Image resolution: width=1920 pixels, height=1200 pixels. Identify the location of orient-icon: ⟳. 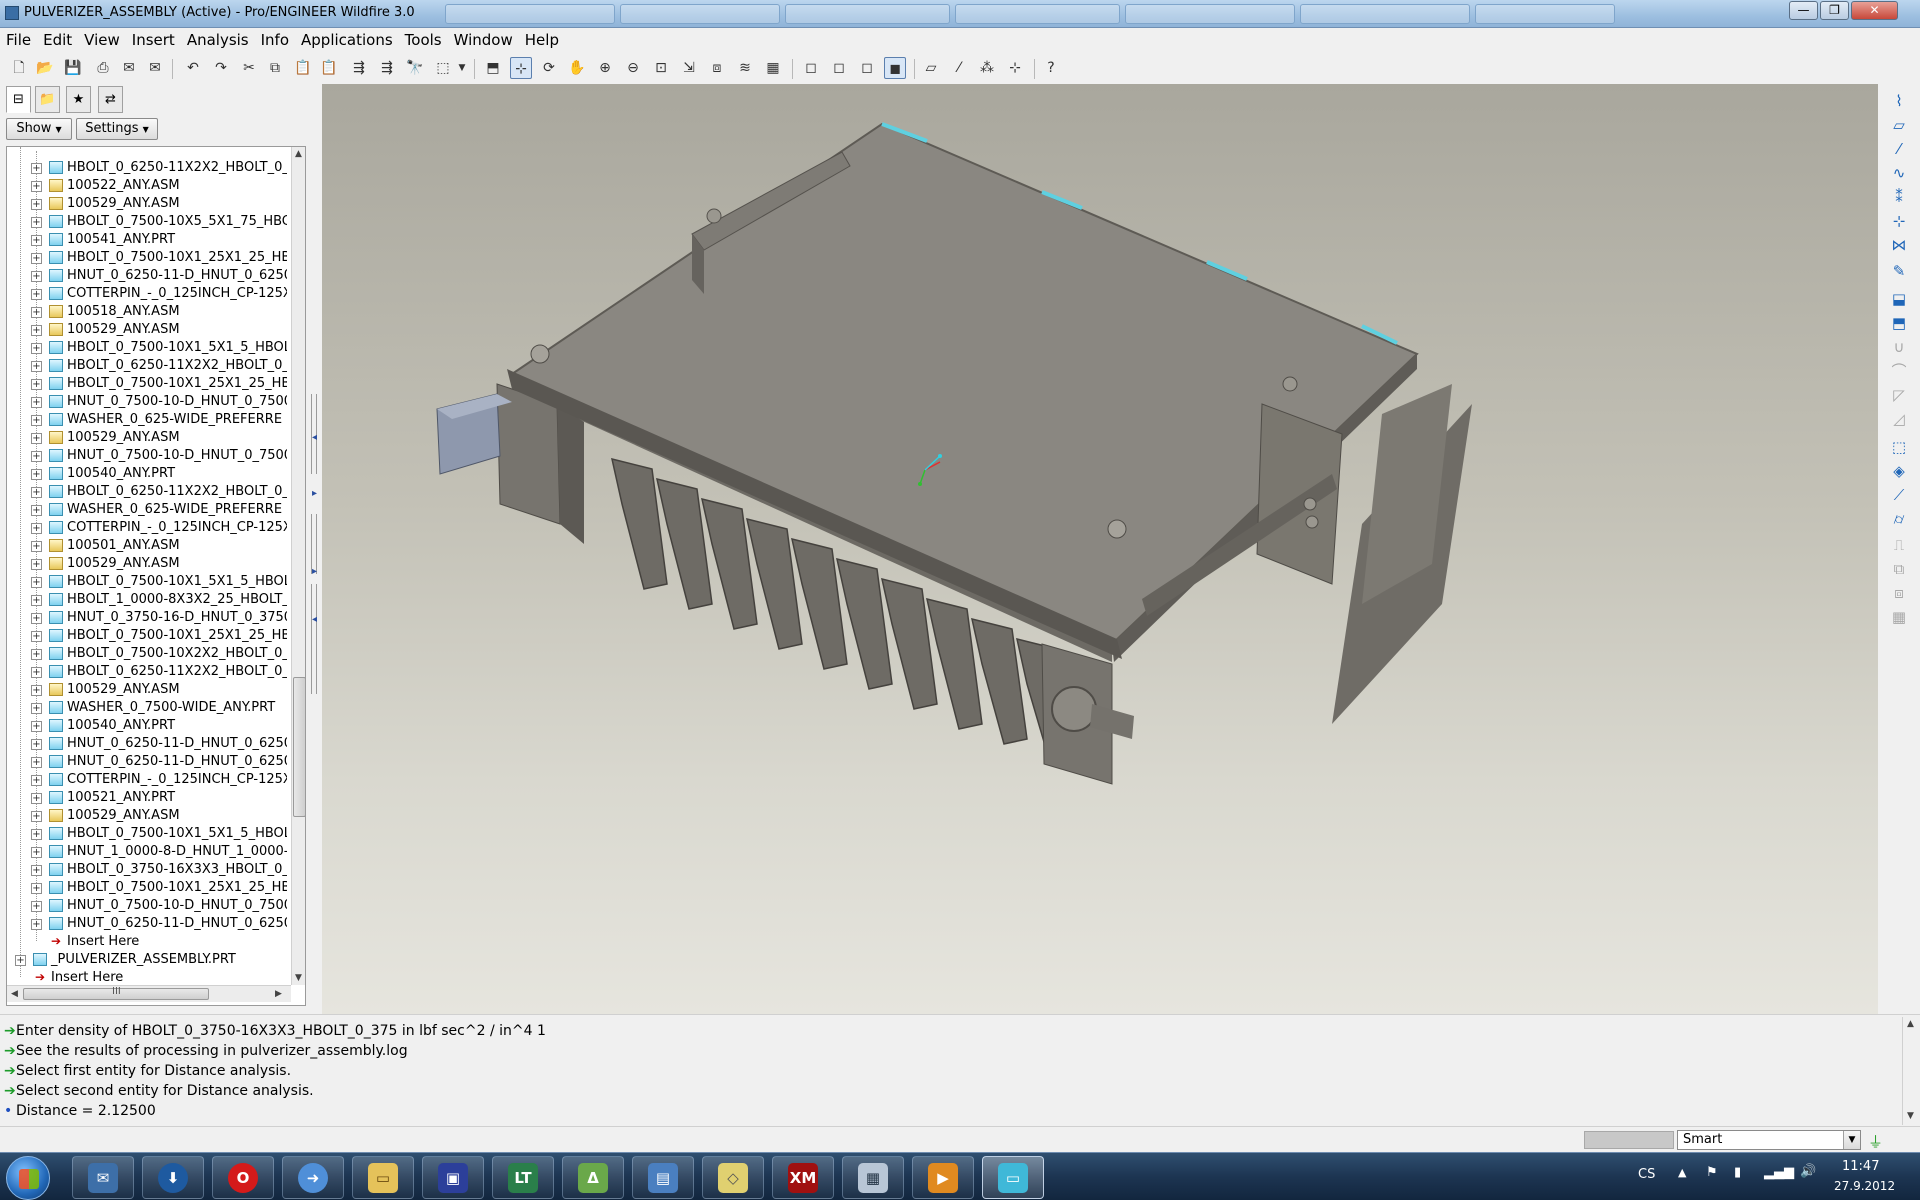
(549, 68).